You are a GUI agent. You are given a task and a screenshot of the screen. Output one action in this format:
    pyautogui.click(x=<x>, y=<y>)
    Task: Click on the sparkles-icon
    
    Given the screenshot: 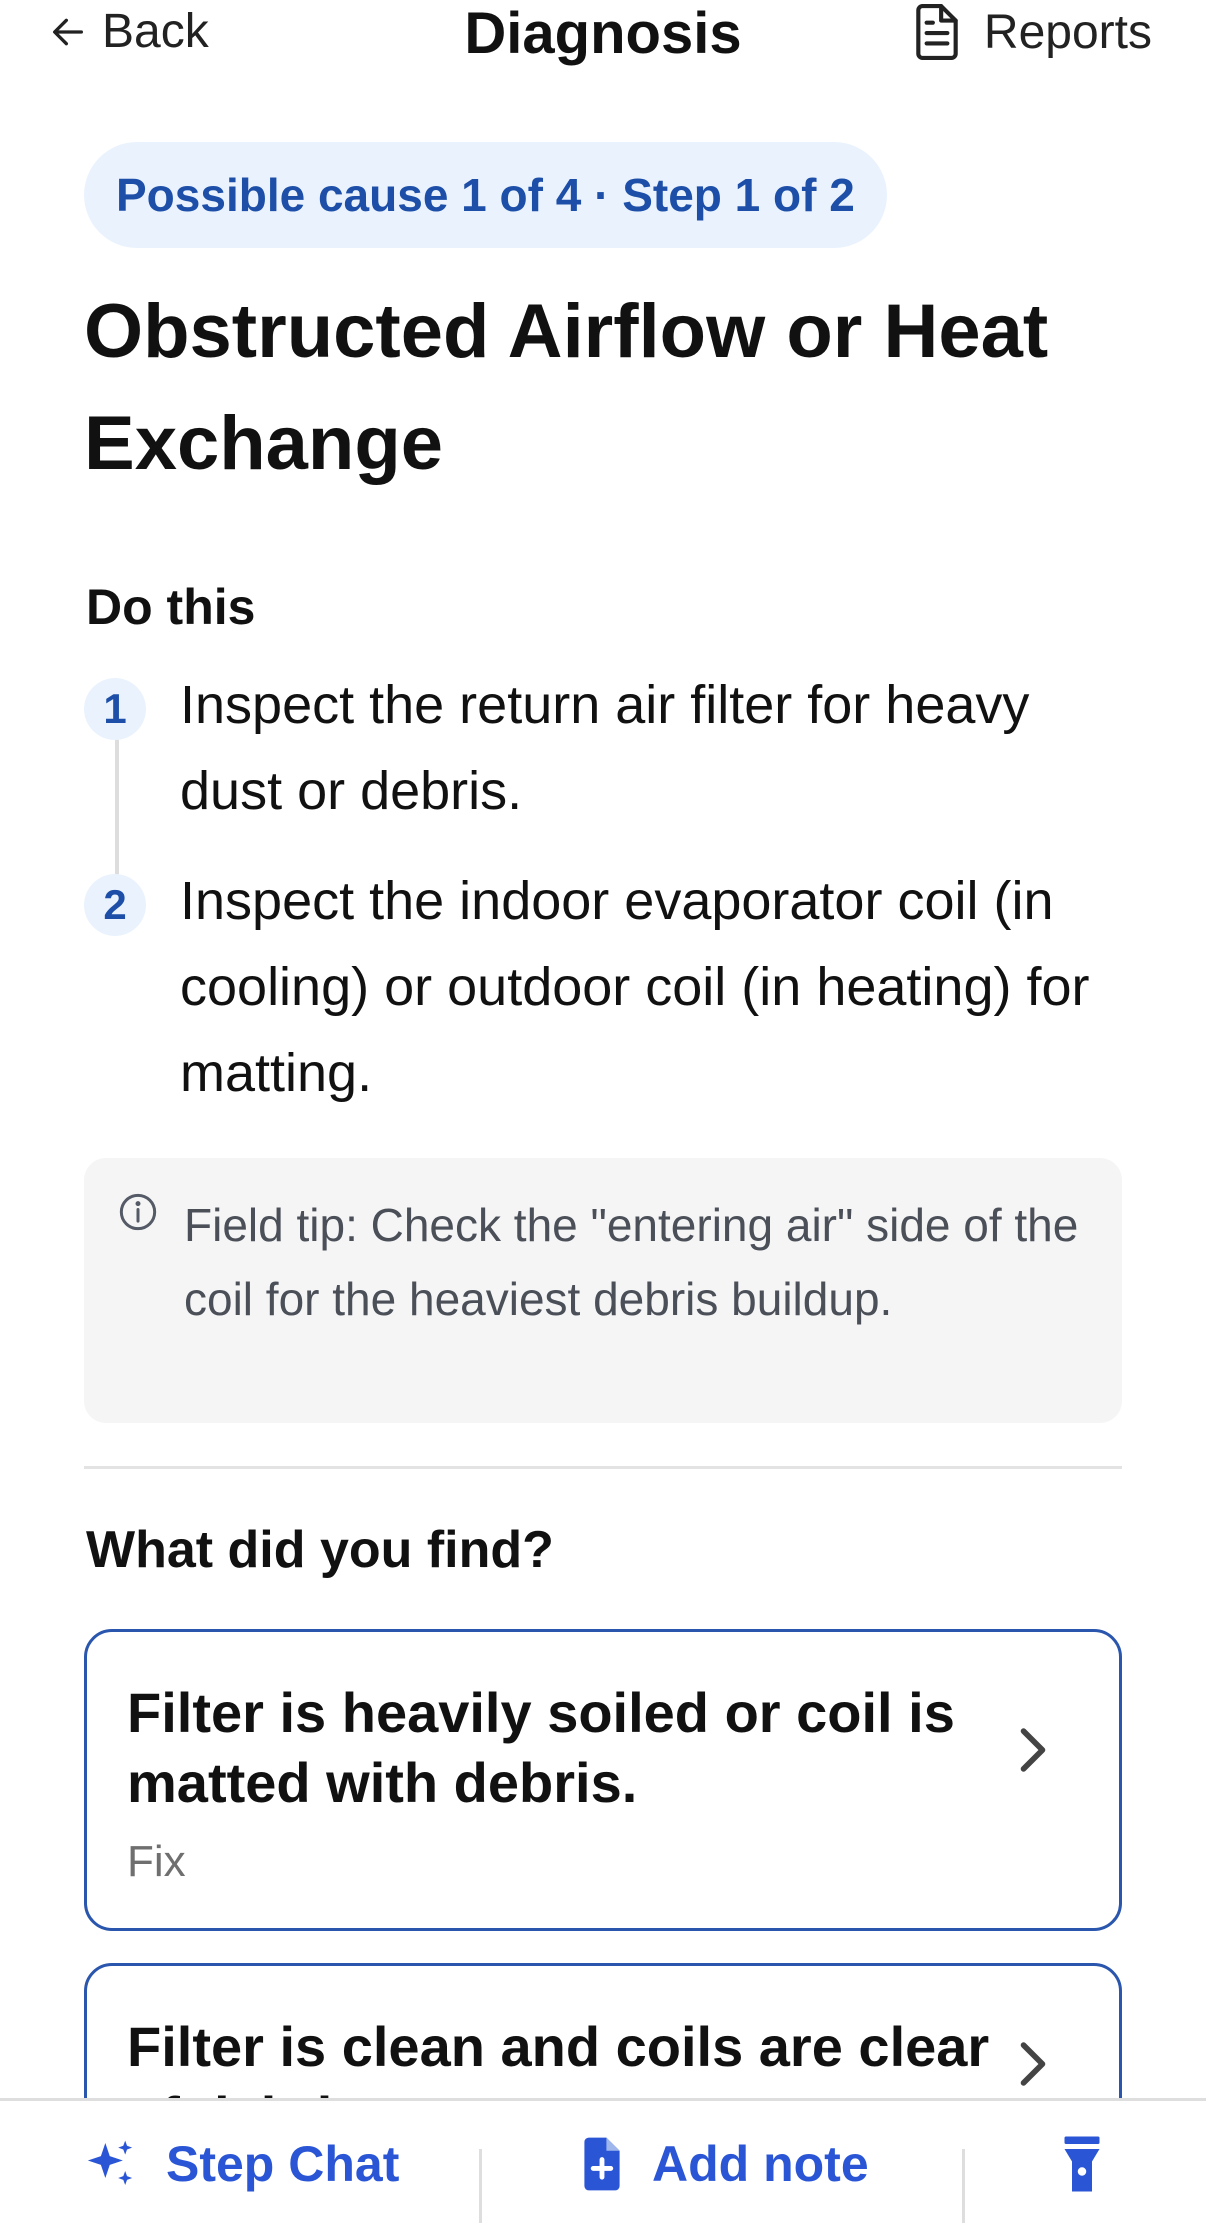 What is the action you would take?
    pyautogui.click(x=110, y=2162)
    